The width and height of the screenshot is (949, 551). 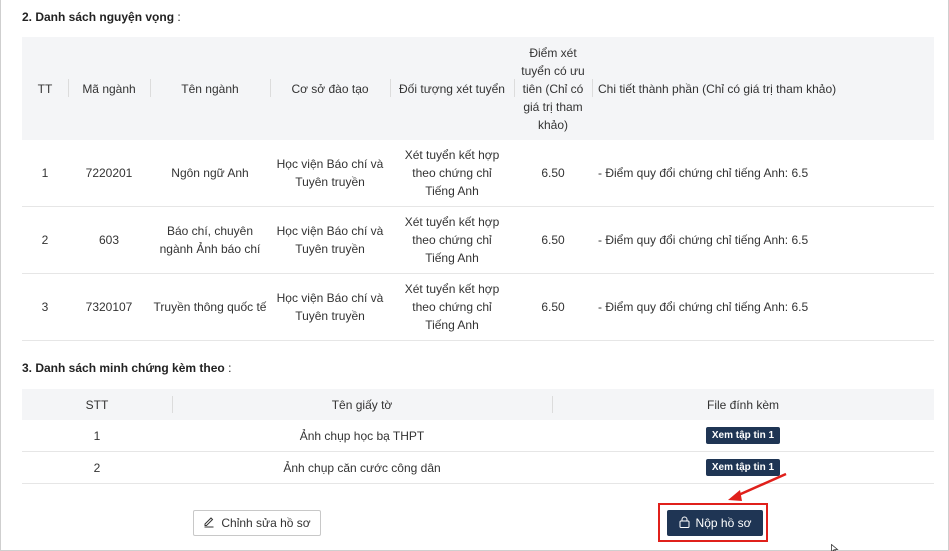 I want to click on view-file-button: Xem tập tin 1, so click(x=743, y=435).